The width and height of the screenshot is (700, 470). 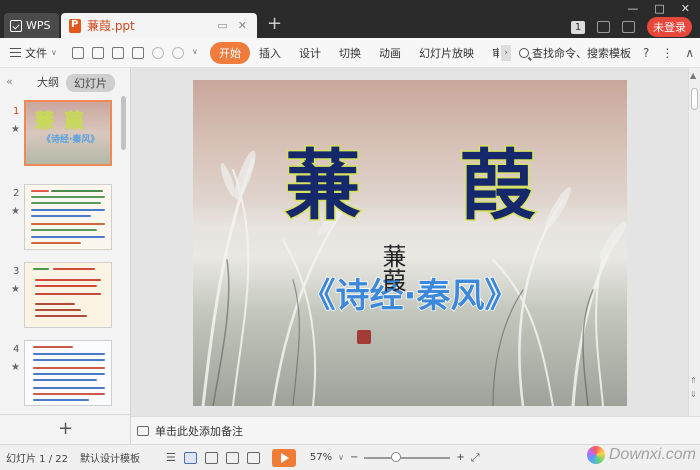 I want to click on scroll-up-icon: ▲, so click(x=693, y=75).